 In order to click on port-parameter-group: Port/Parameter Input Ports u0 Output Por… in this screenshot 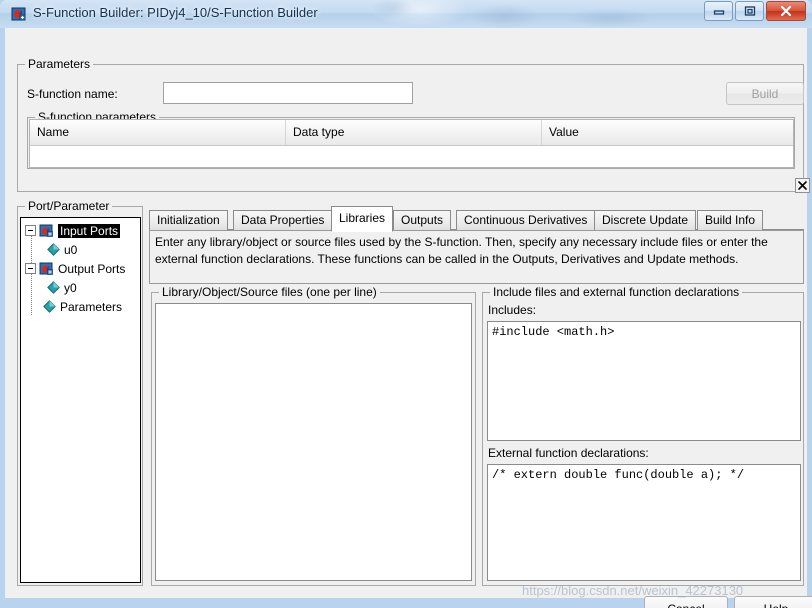, I will do `click(80, 392)`.